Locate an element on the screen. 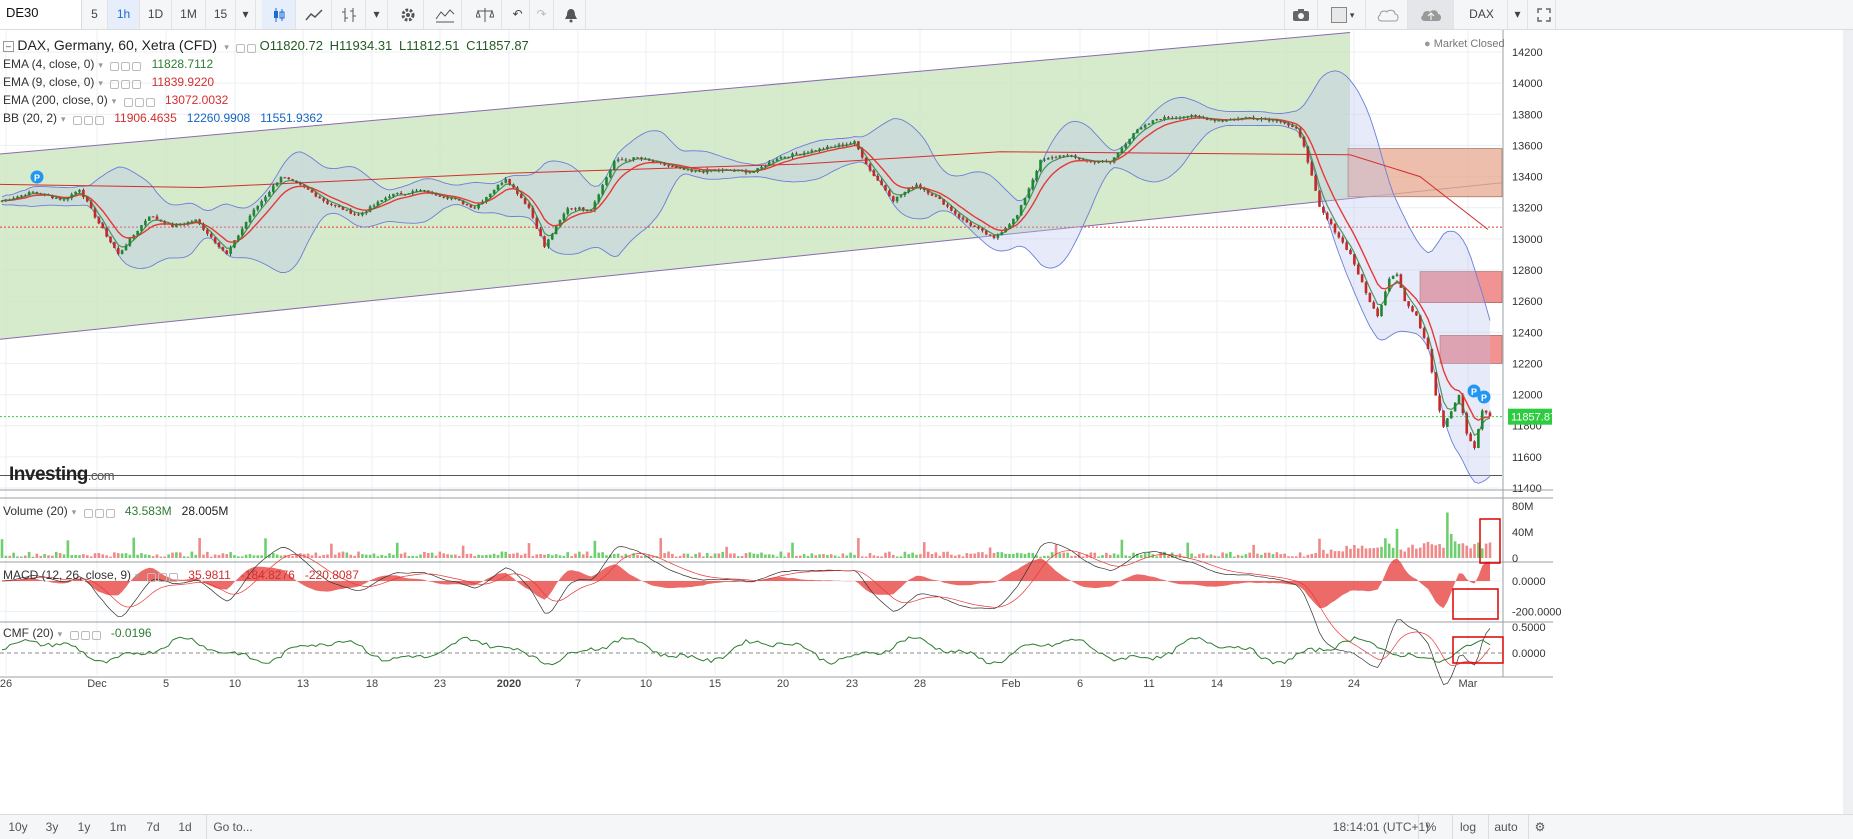  range-10y: 10y is located at coordinates (18, 827).